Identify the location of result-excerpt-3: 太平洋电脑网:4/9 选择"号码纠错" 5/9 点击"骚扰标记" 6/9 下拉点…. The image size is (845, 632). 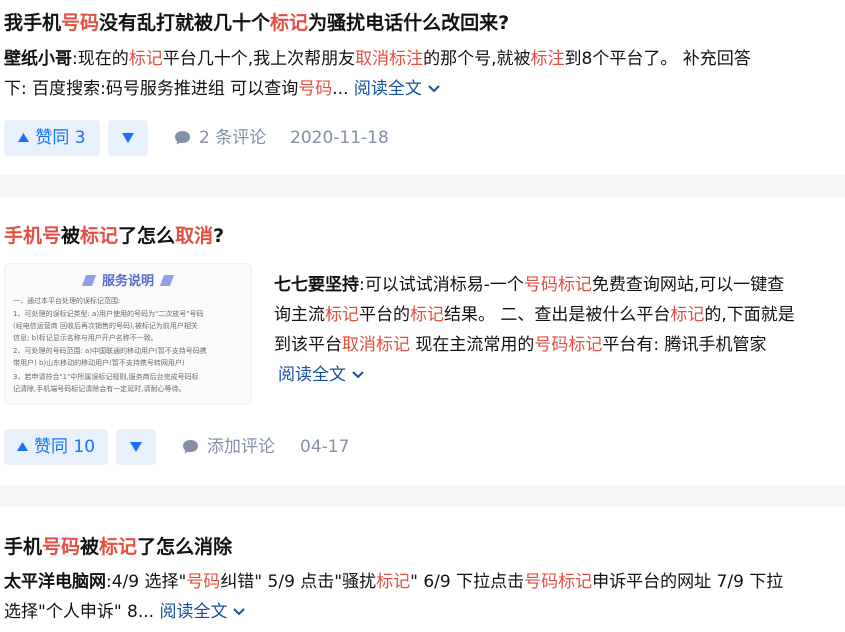
(424, 597).